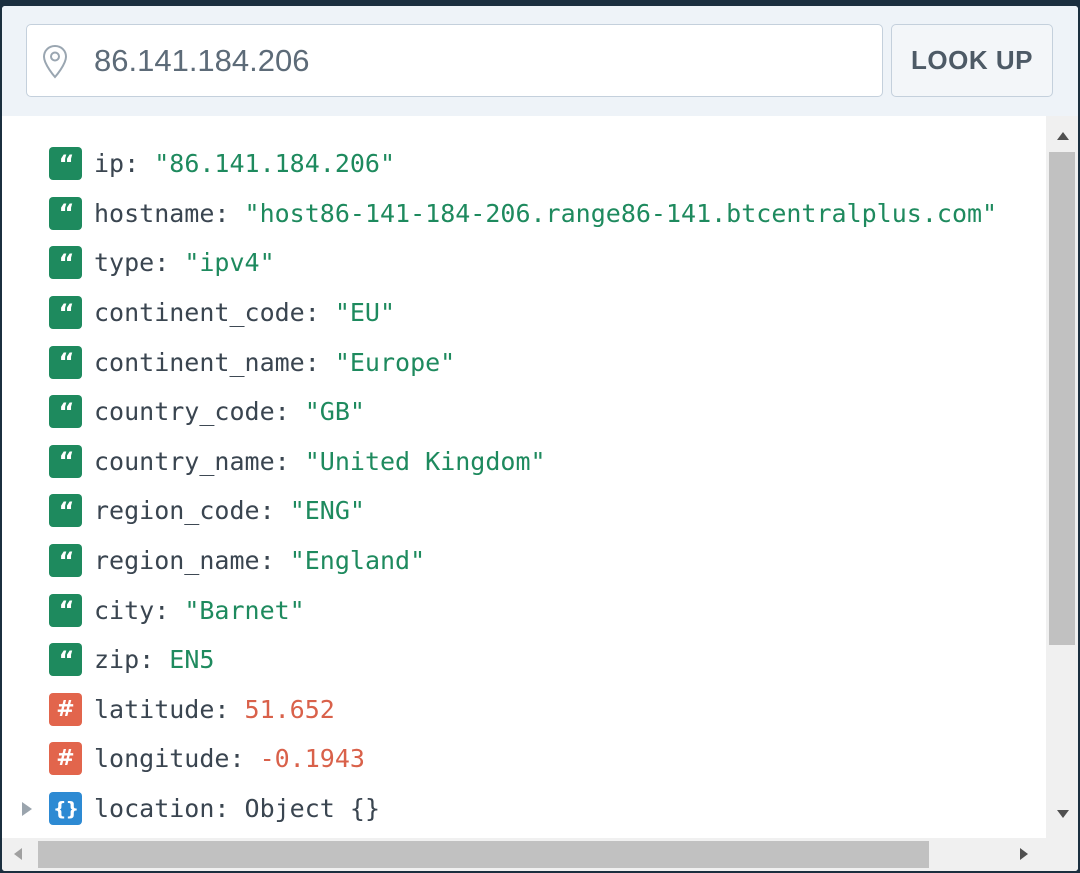 The width and height of the screenshot is (1080, 873). I want to click on field-key: continent_code, so click(199, 313).